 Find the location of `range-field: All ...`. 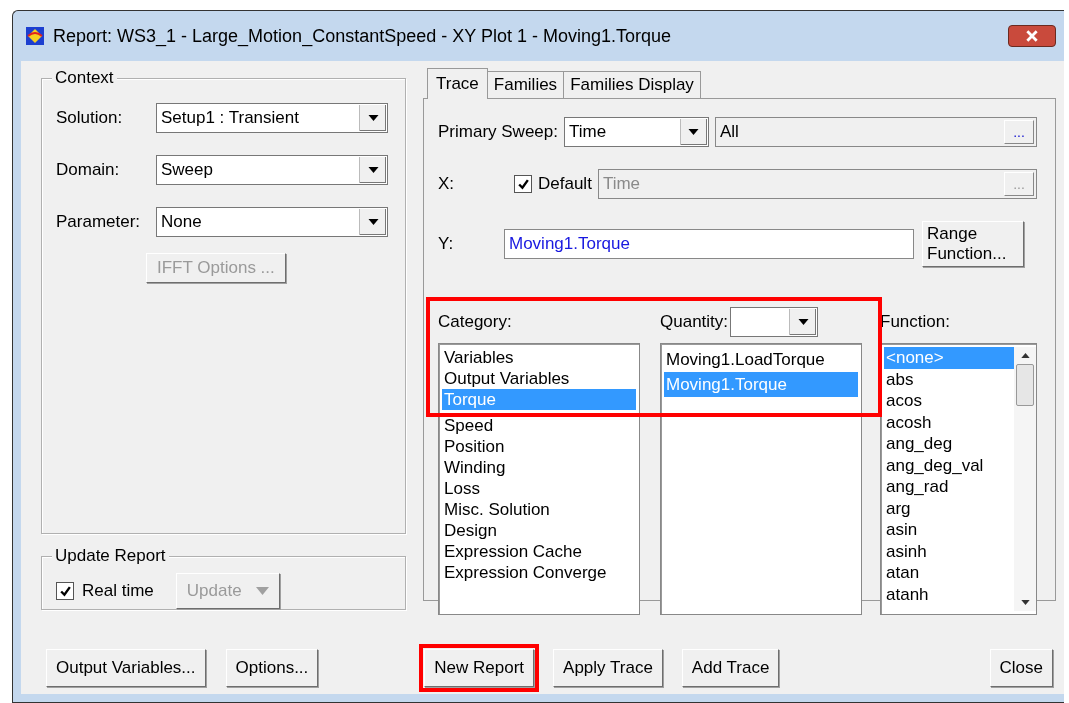

range-field: All ... is located at coordinates (876, 132).